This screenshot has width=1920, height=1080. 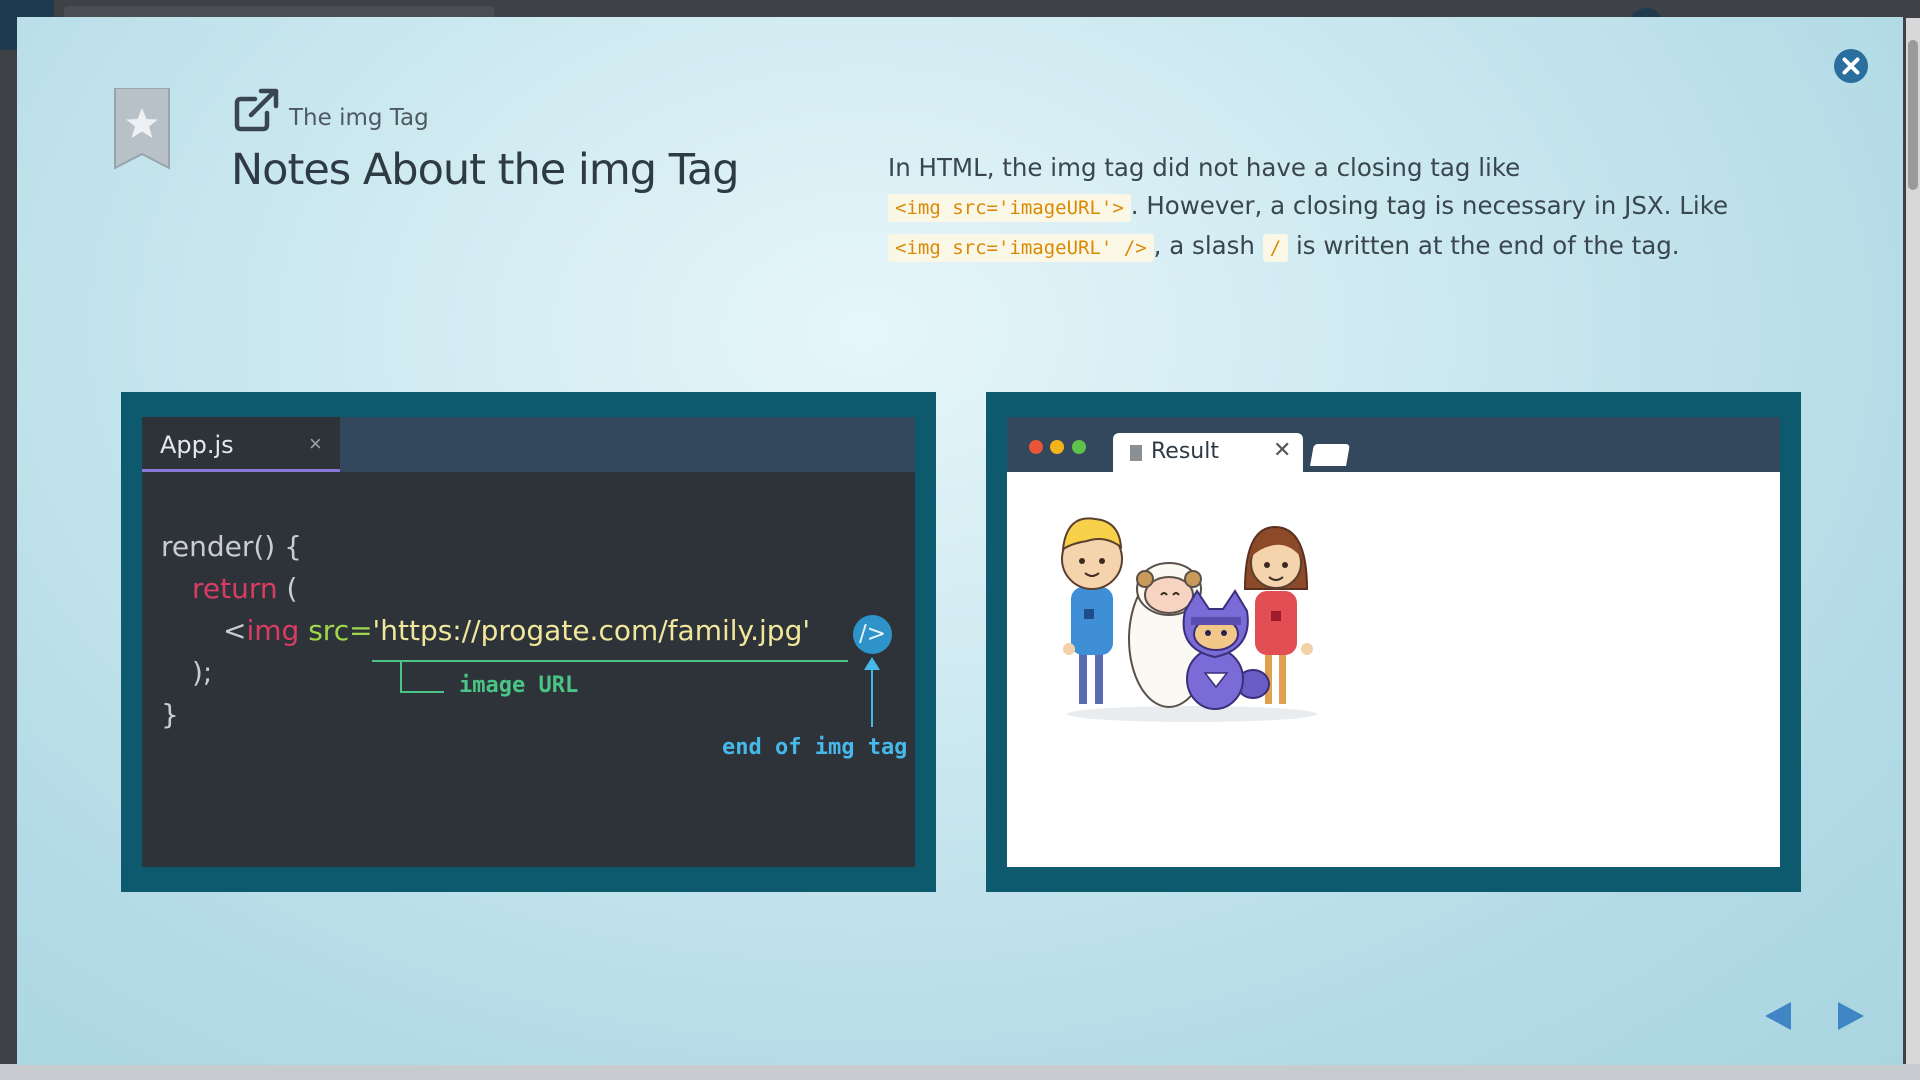 I want to click on code-token: (, so click(x=292, y=588).